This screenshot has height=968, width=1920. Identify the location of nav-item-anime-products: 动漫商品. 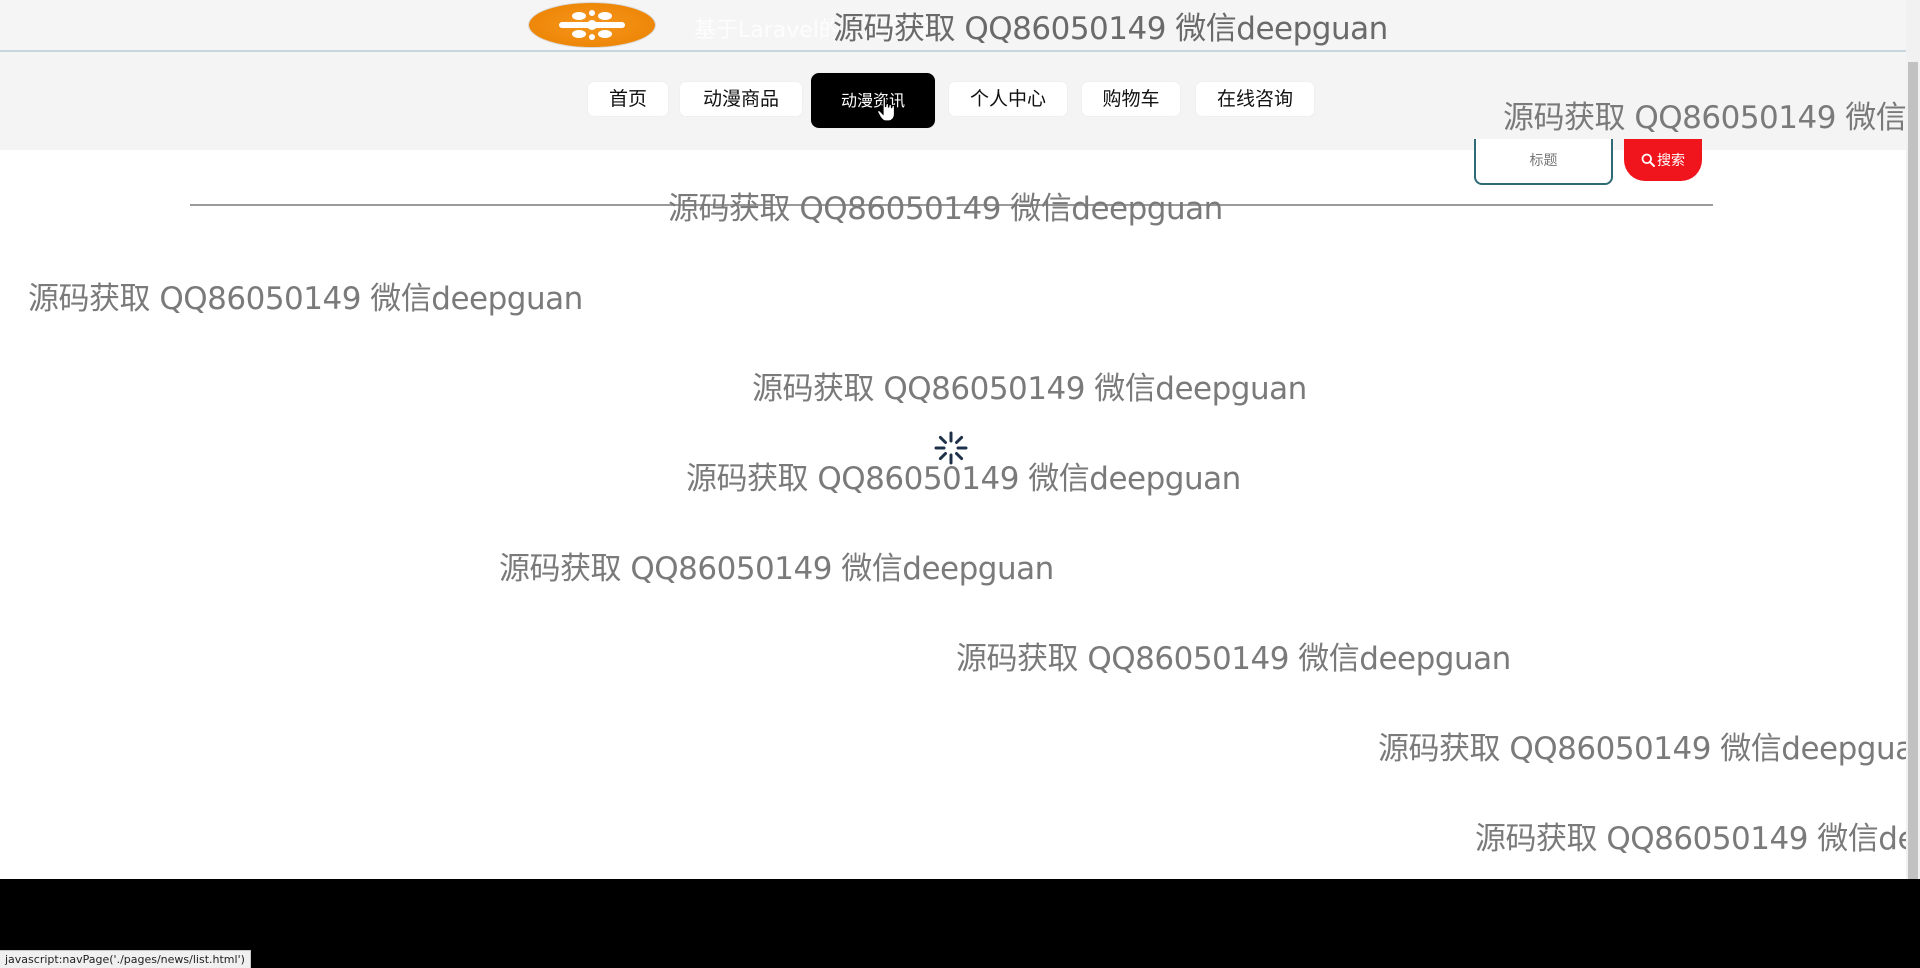
(741, 99).